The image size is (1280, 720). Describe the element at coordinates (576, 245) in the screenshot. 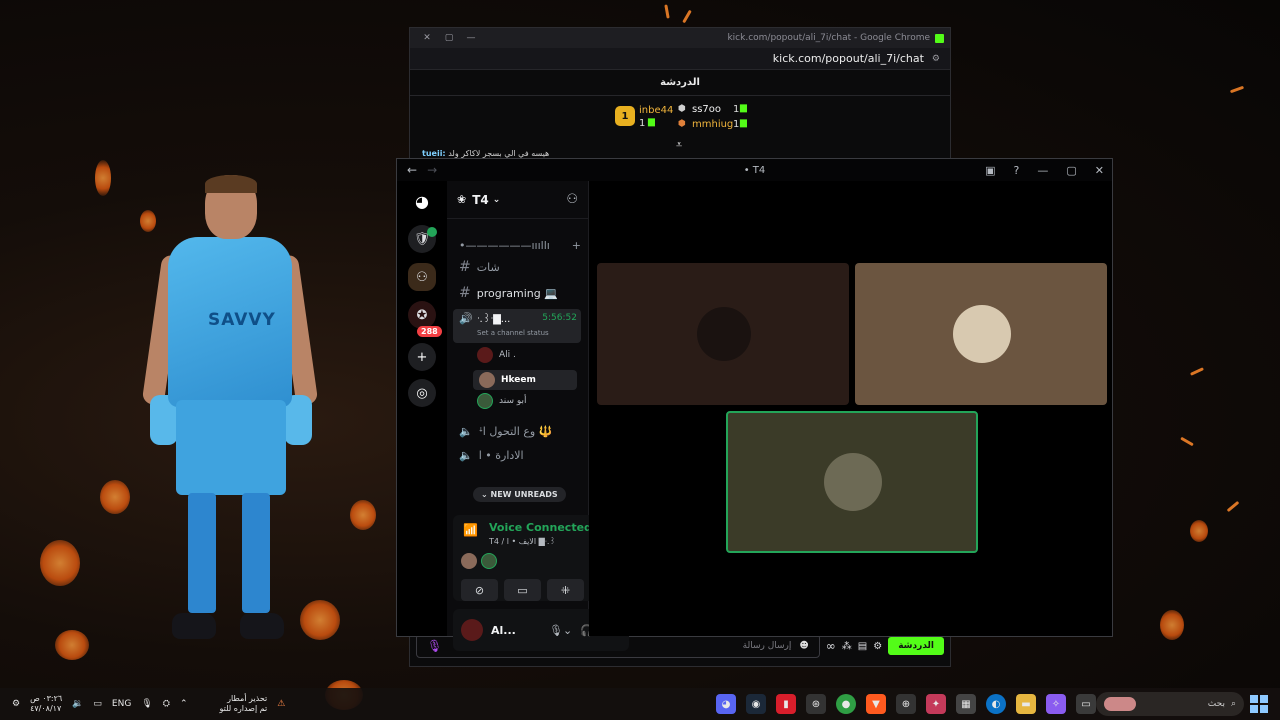

I see `add-channel-icon: +` at that location.